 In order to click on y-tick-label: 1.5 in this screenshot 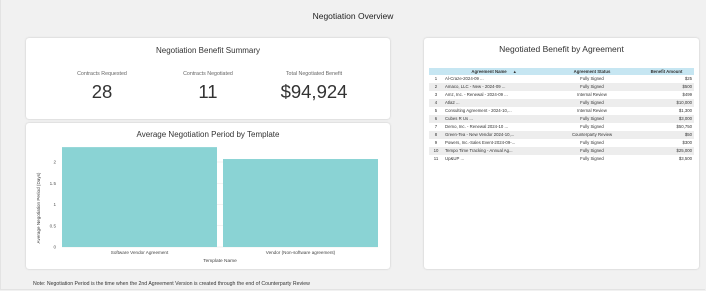, I will do `click(53, 183)`.